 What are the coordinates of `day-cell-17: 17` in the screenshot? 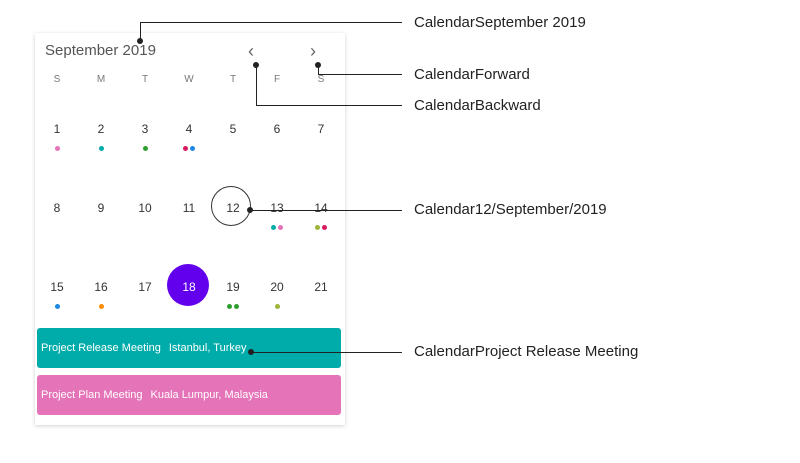 It's located at (145, 300).